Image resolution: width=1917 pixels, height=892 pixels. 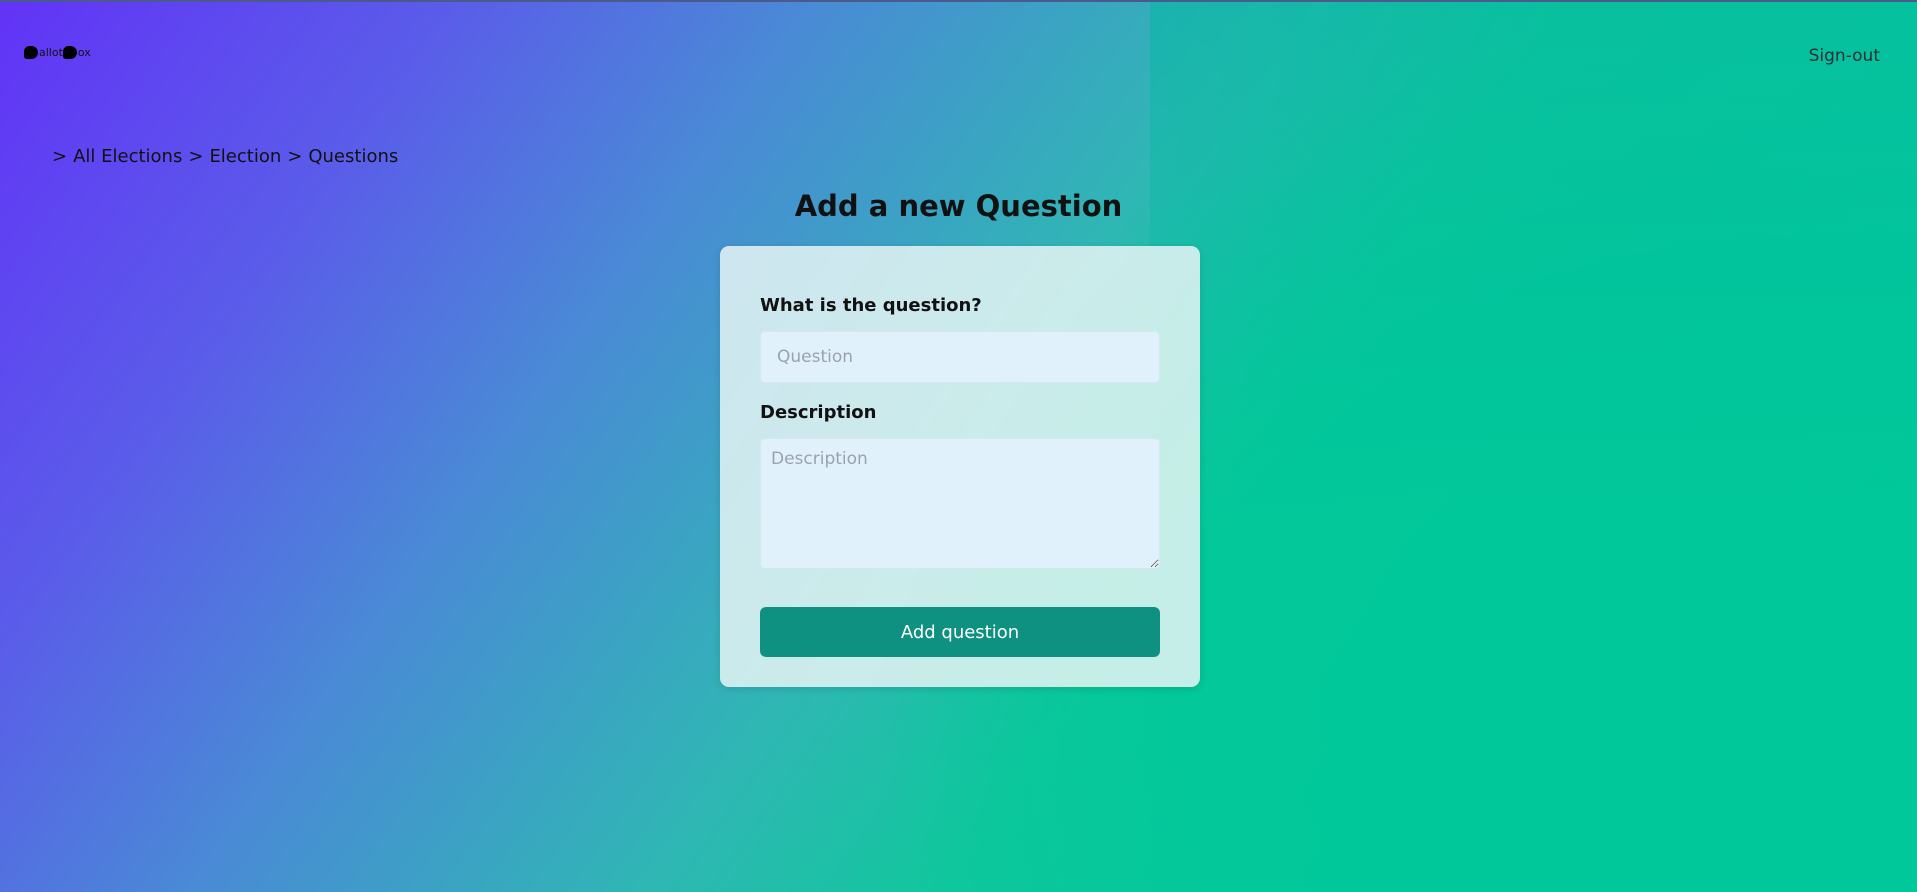 What do you see at coordinates (353, 156) in the screenshot?
I see `breadcrumb-questions: Questions` at bounding box center [353, 156].